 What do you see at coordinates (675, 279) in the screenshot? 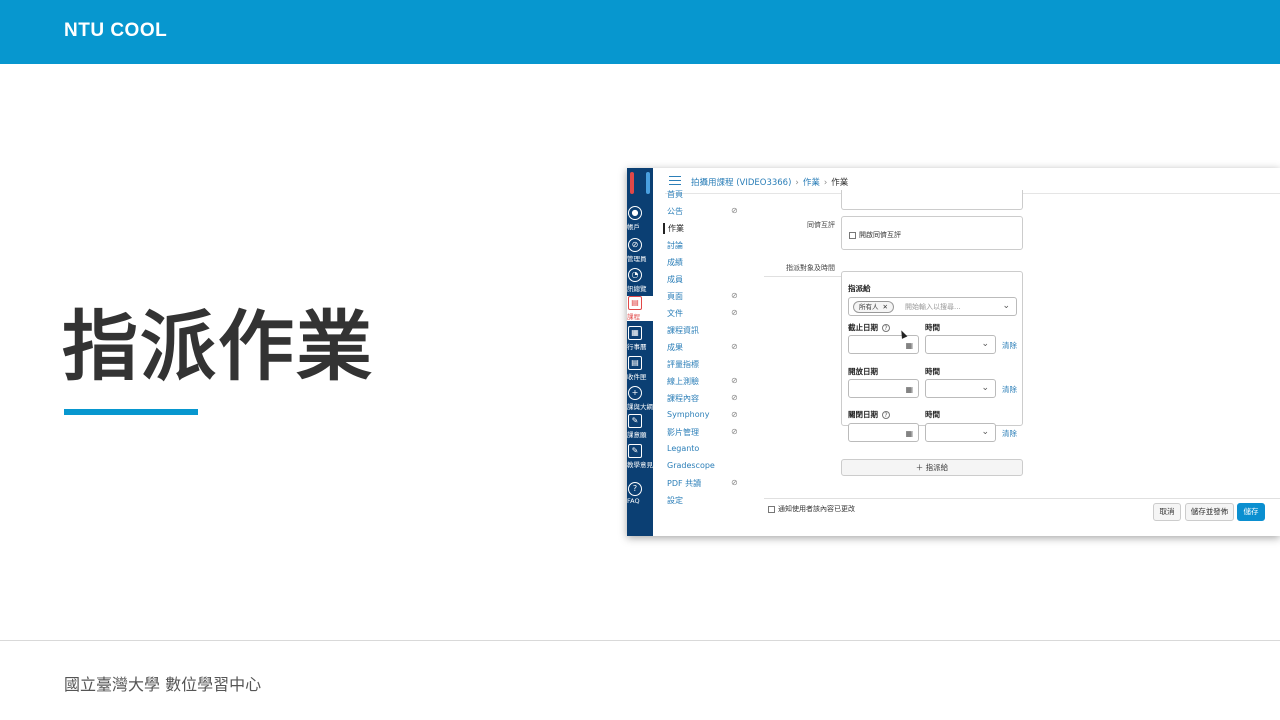
I see `course-nav-item: 成員` at bounding box center [675, 279].